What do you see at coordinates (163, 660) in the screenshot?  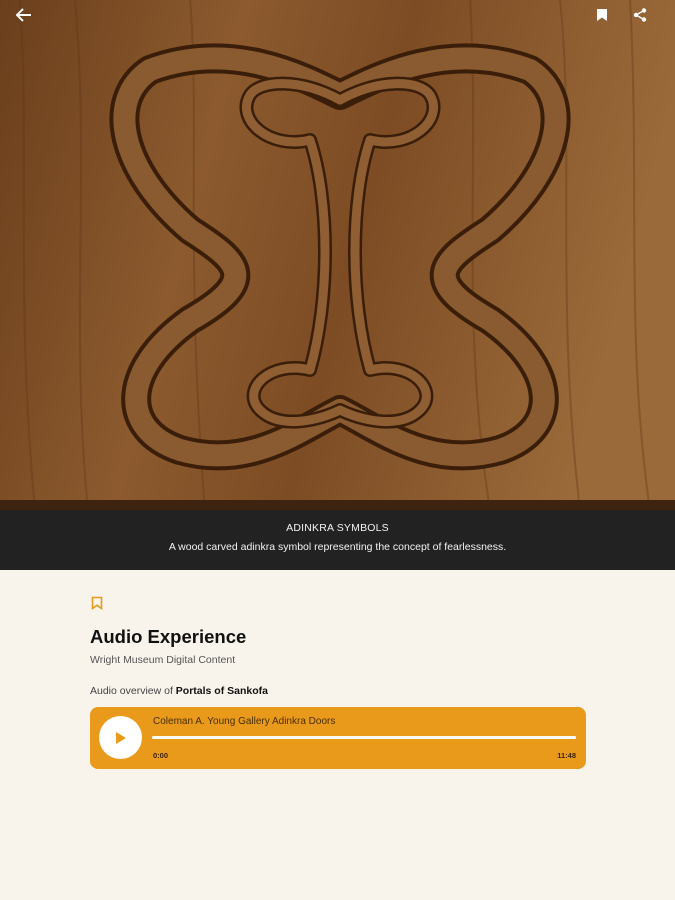 I see `page-subtitle: Wright Museum Digital Content` at bounding box center [163, 660].